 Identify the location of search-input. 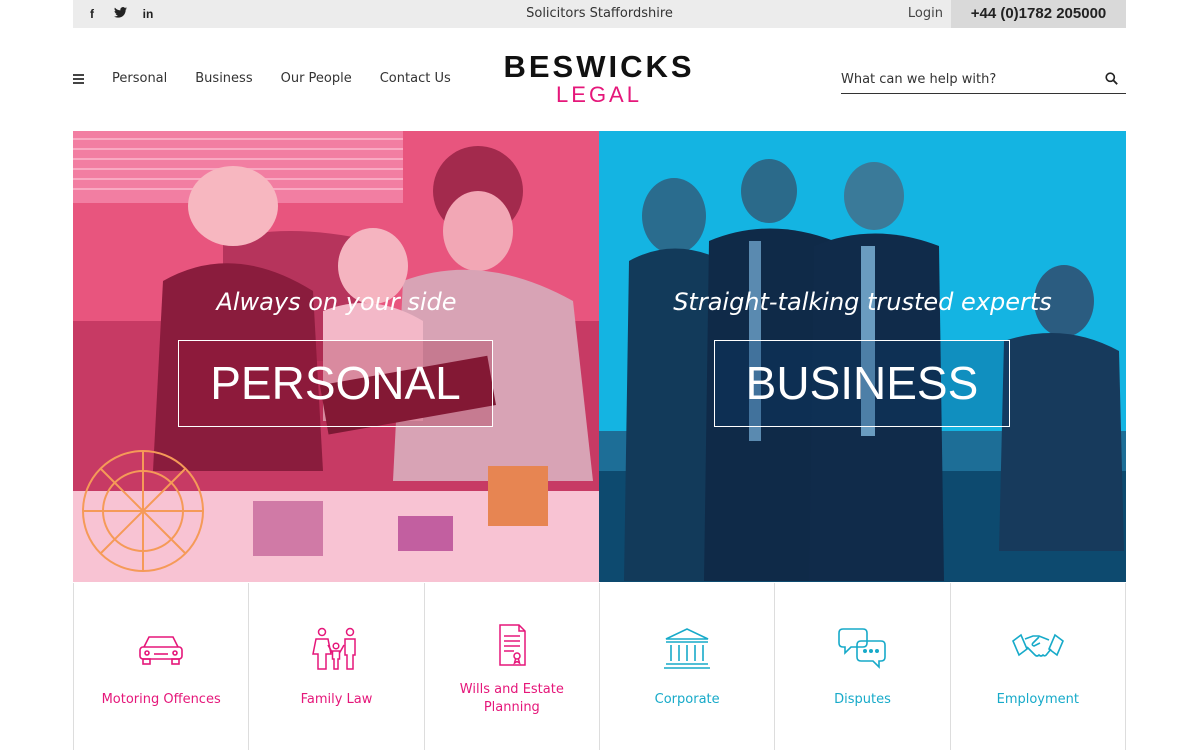
(966, 79).